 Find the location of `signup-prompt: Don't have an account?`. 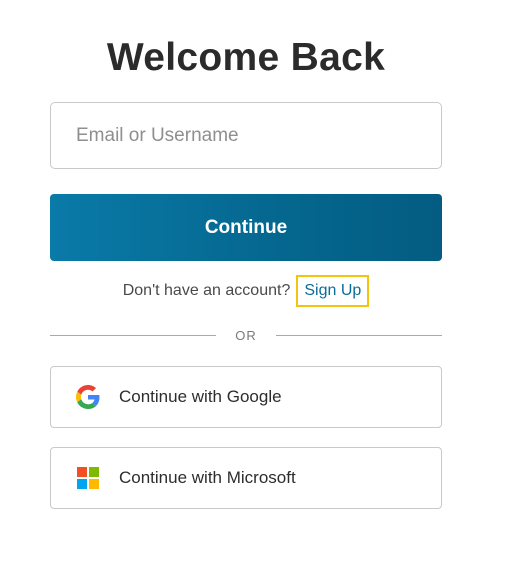

signup-prompt: Don't have an account? is located at coordinates (206, 290).